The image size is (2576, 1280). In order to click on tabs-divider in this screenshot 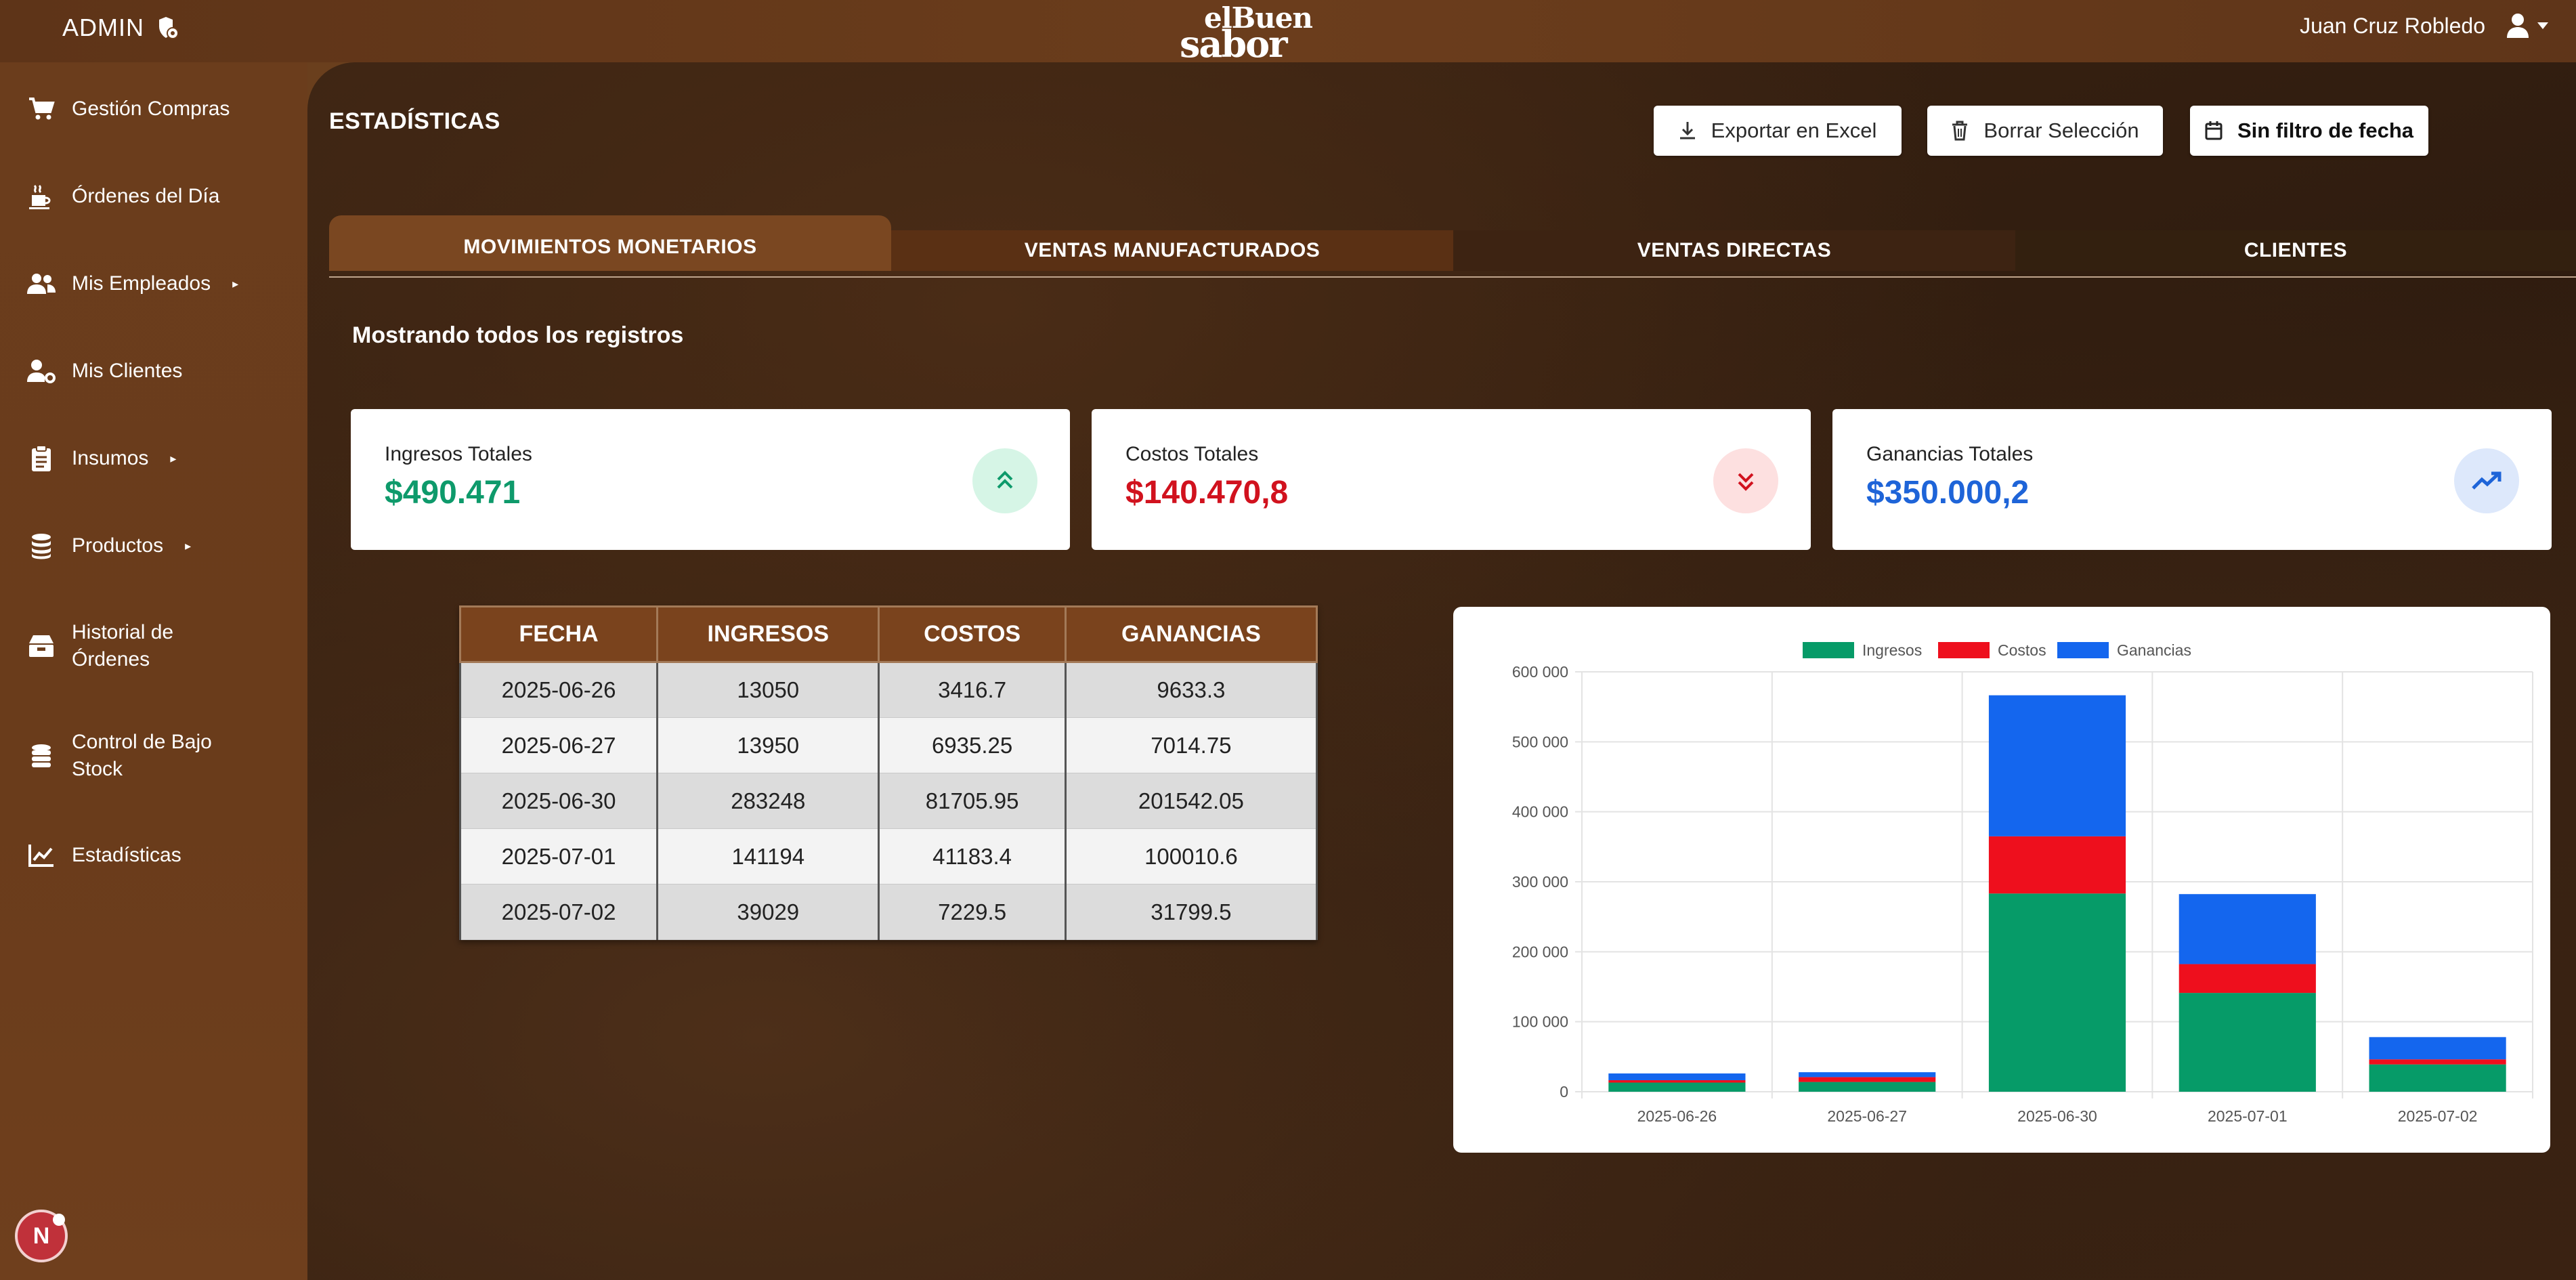, I will do `click(1452, 277)`.